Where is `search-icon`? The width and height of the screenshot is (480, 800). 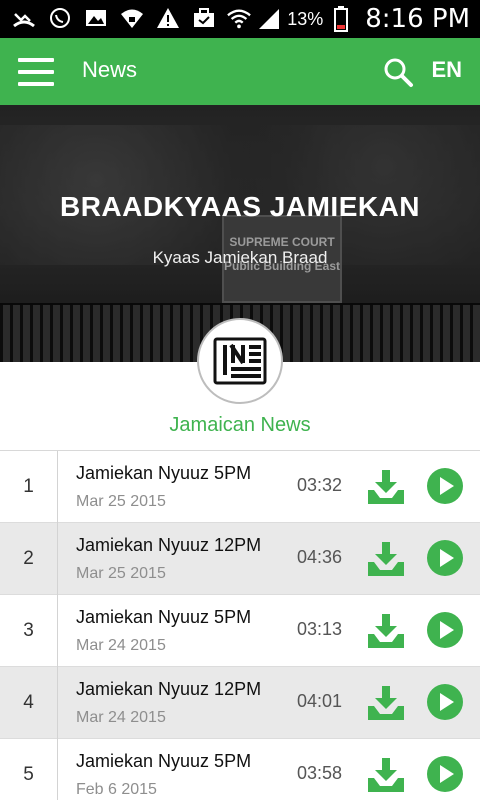 search-icon is located at coordinates (398, 72).